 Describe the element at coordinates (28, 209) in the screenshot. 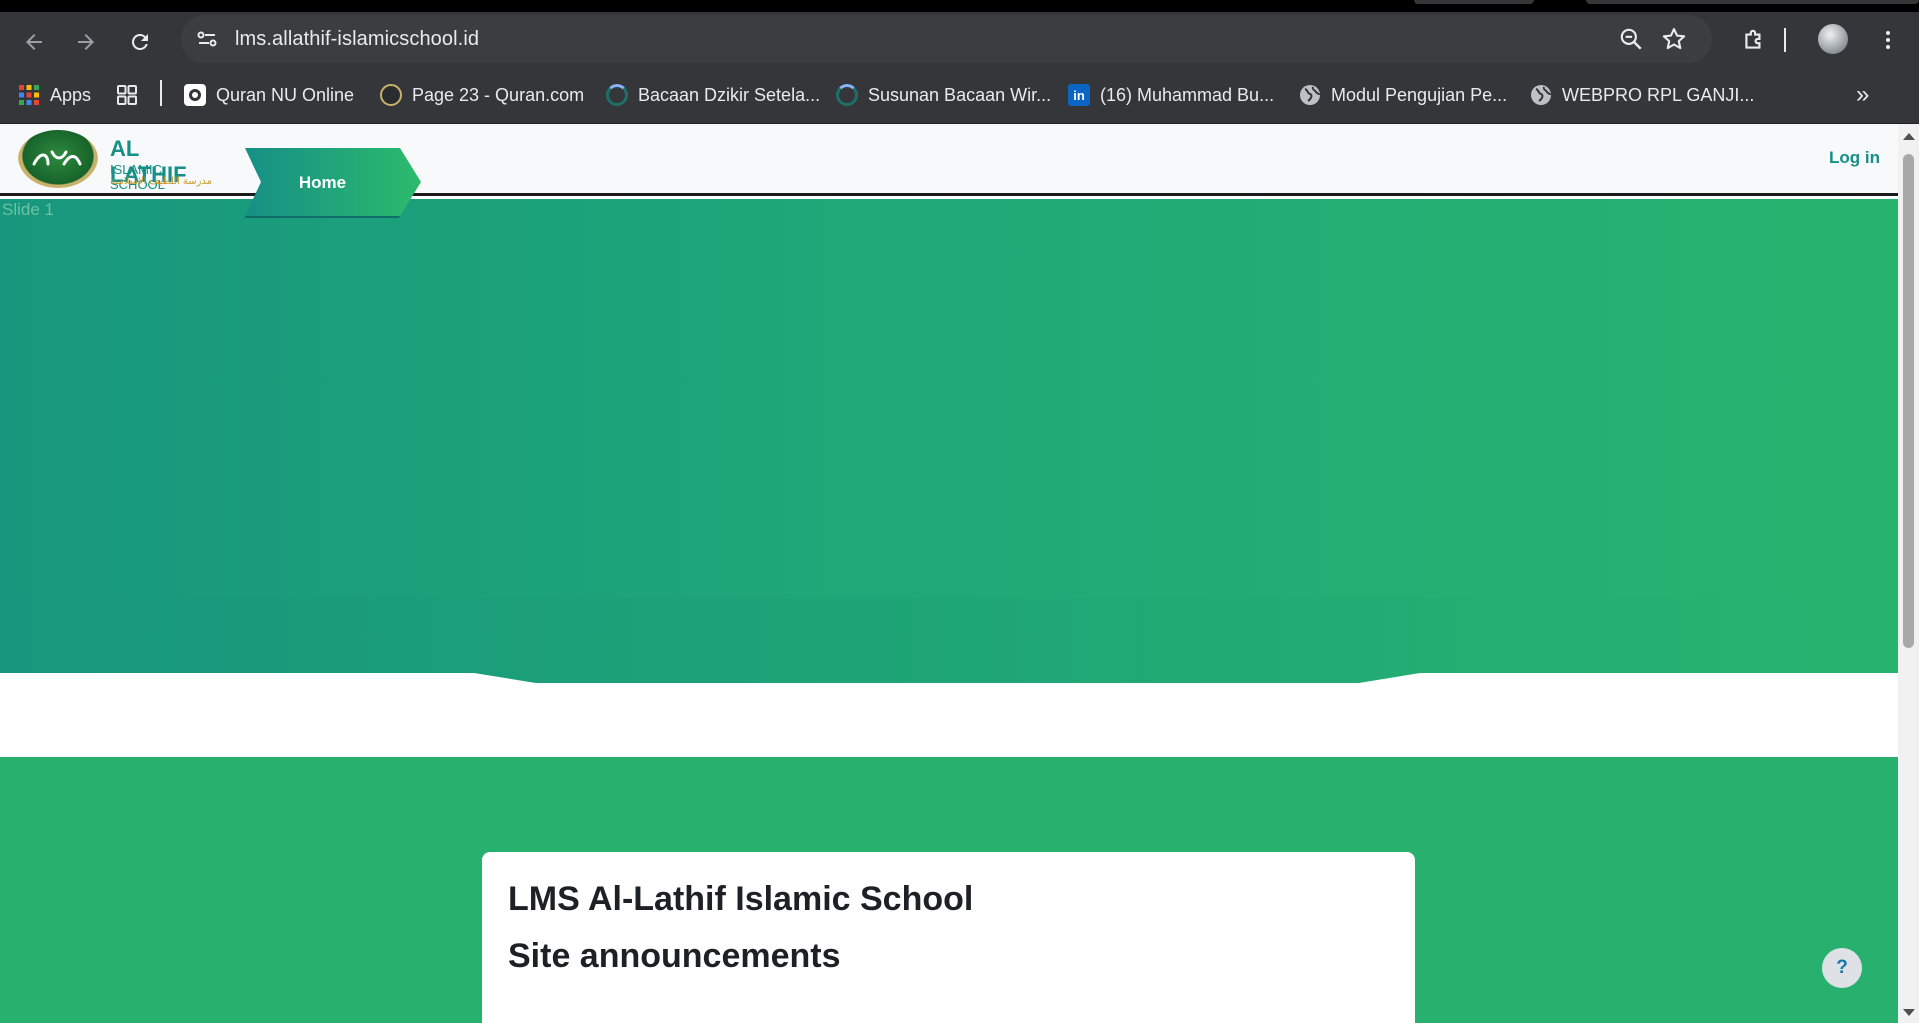

I see `slide-image-alt: Slide 1` at that location.